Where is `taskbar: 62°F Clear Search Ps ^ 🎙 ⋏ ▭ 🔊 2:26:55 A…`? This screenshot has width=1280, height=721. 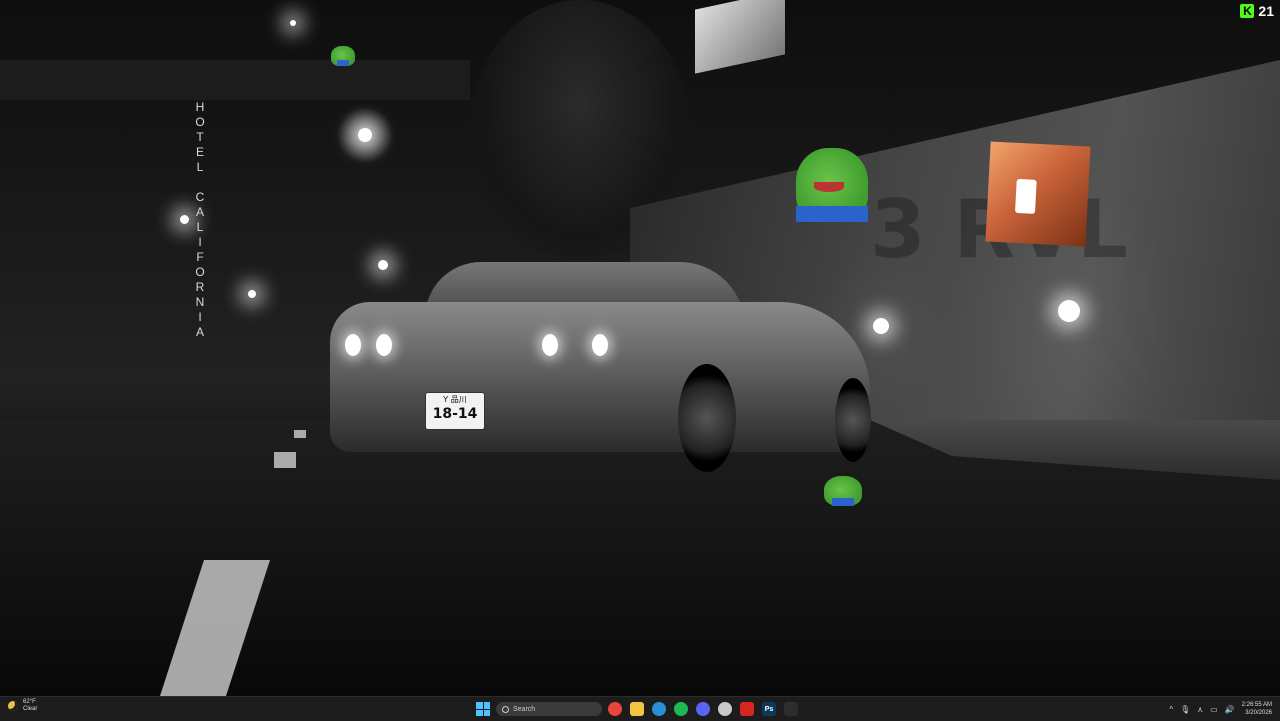 taskbar: 62°F Clear Search Ps ^ 🎙 ⋏ ▭ 🔊 2:26:55 A… is located at coordinates (640, 708).